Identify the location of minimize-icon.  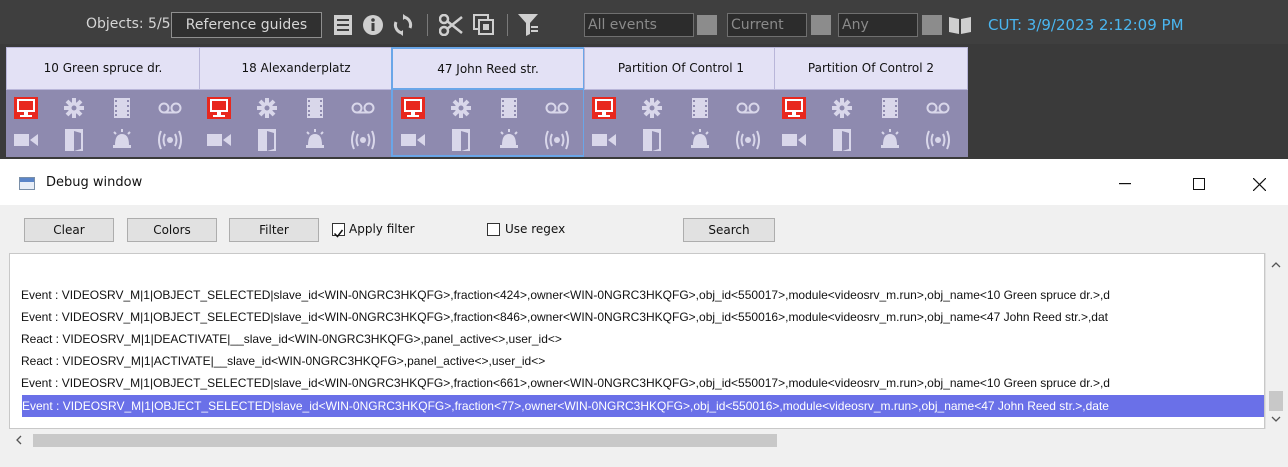
(1125, 184).